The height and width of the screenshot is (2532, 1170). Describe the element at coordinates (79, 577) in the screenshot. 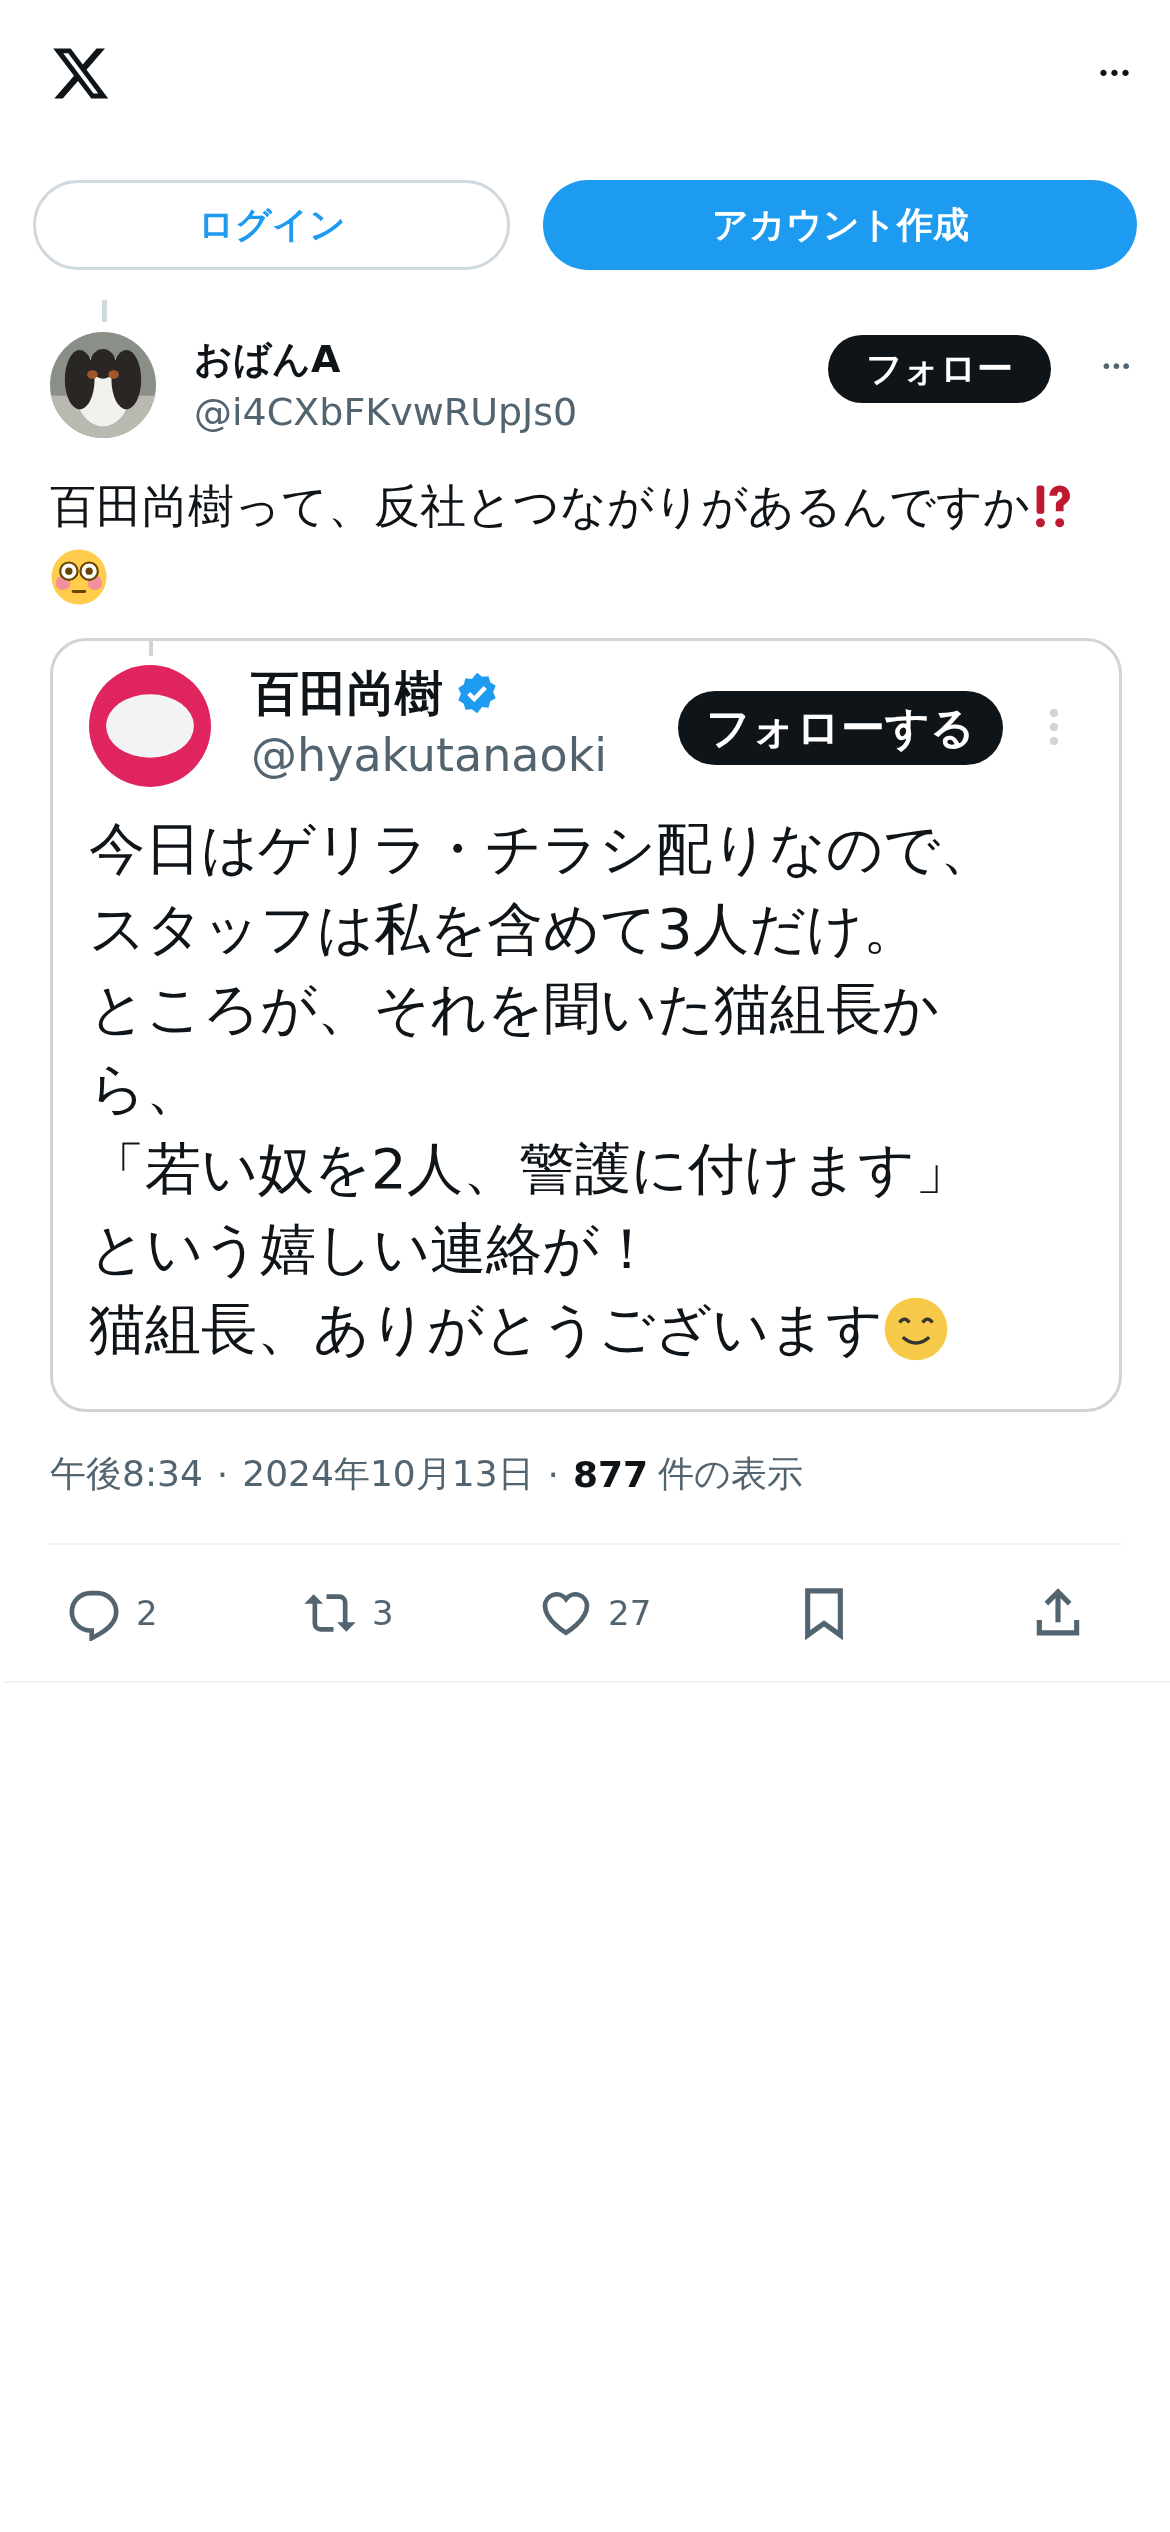

I see `flushed-face-icon` at that location.